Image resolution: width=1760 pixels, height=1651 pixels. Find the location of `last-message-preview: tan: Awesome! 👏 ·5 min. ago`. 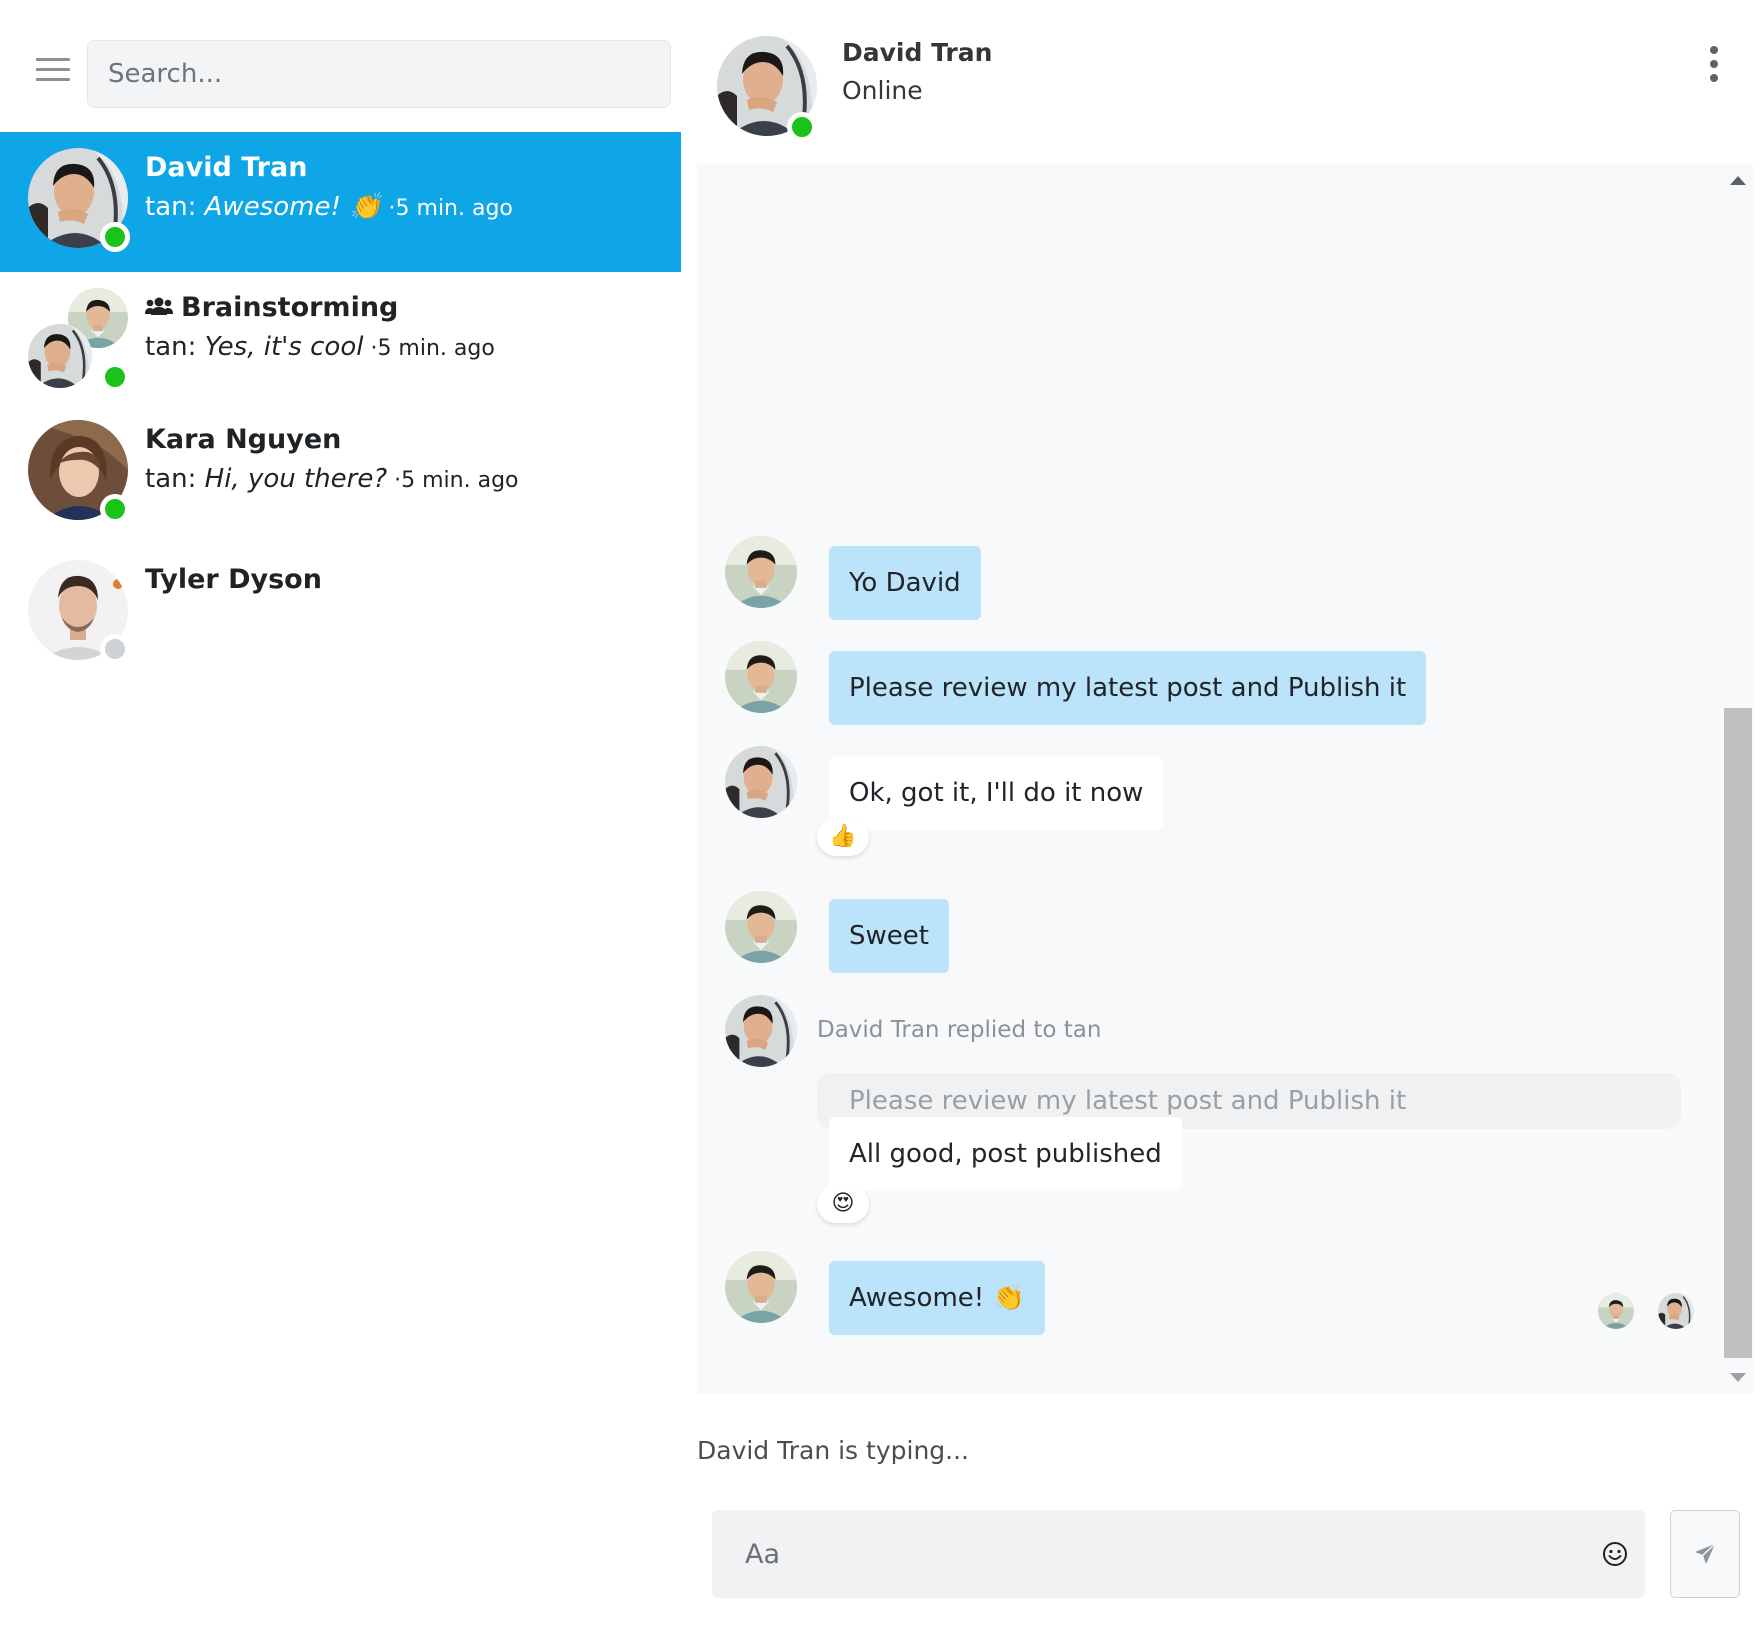

last-message-preview: tan: Awesome! 👏 ·5 min. ago is located at coordinates (329, 207).